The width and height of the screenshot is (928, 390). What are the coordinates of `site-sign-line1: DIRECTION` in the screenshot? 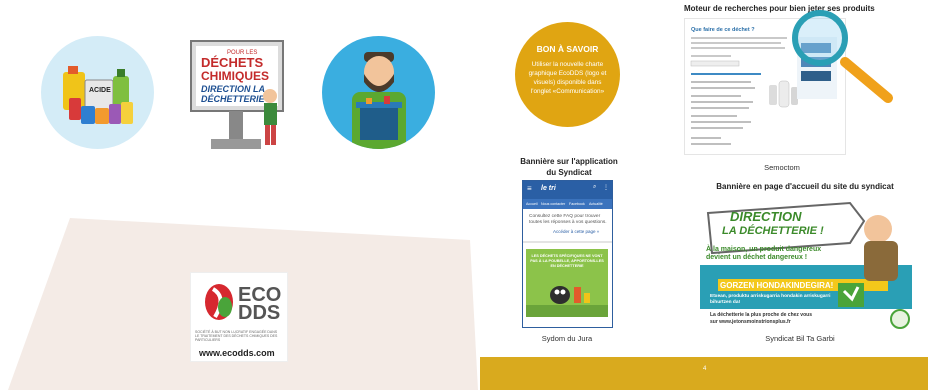 It's located at (766, 216).